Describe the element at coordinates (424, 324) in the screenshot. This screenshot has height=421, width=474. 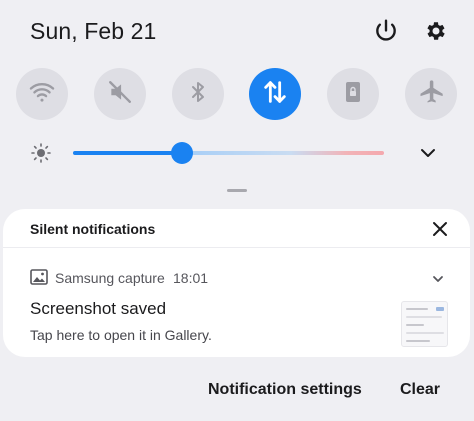
I see `screenshot-thumbnail` at that location.